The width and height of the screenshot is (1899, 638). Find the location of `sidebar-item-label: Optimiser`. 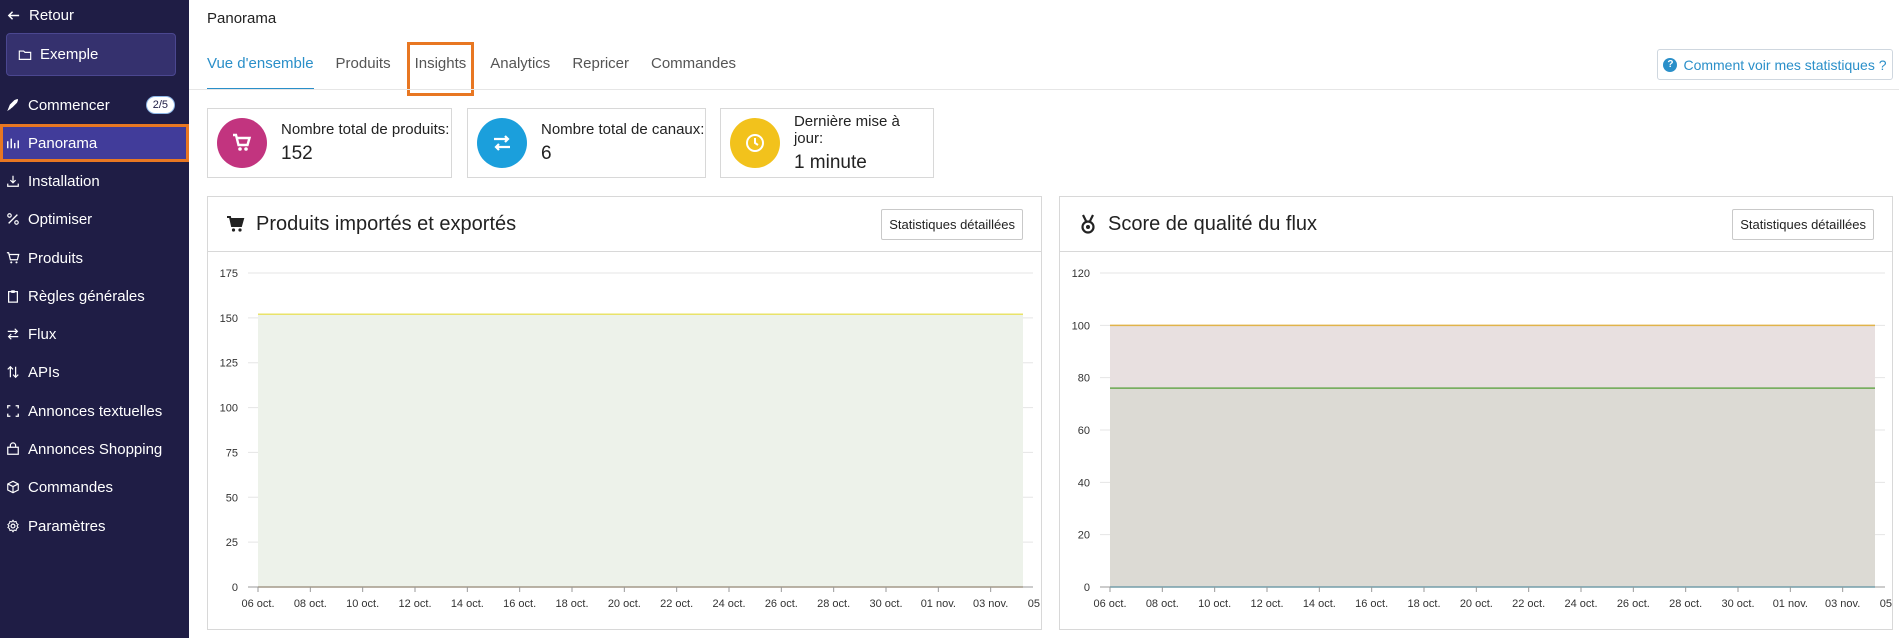

sidebar-item-label: Optimiser is located at coordinates (60, 219).